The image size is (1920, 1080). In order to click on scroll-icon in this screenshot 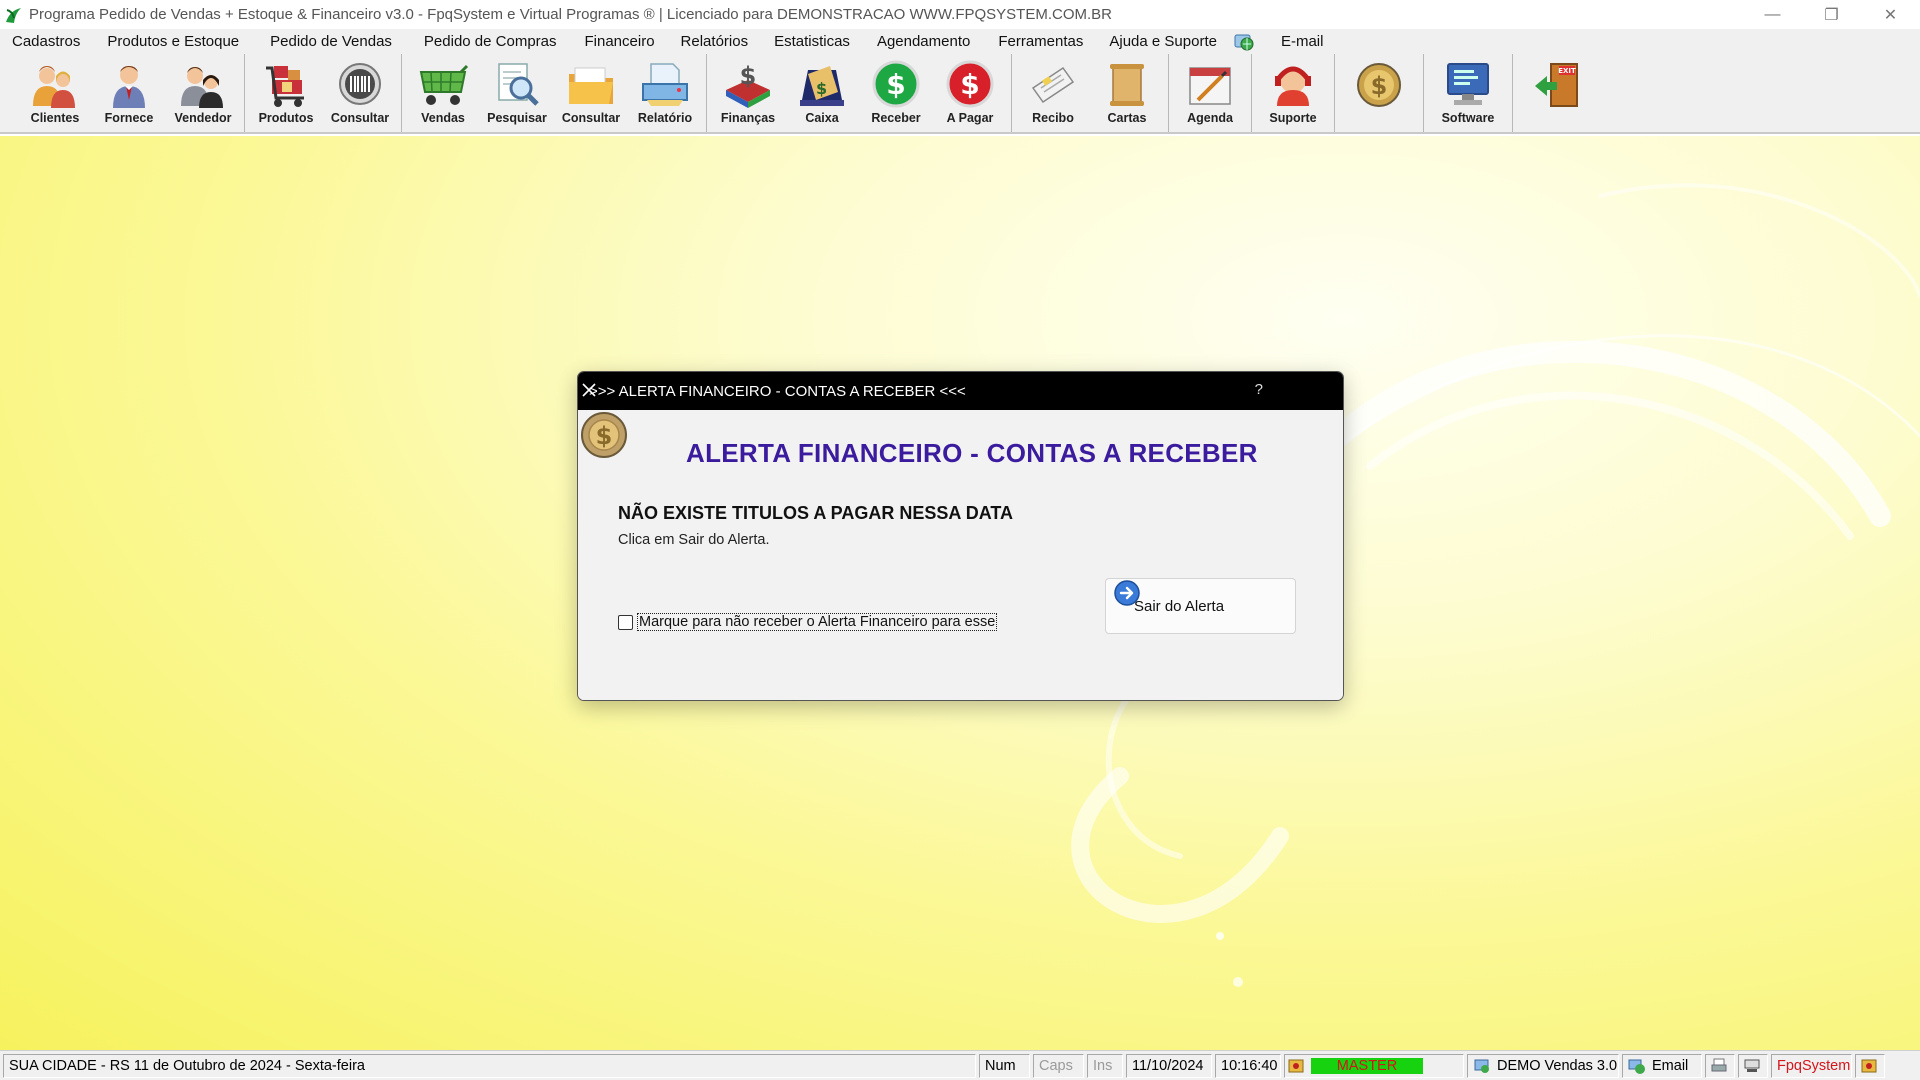, I will do `click(1127, 85)`.